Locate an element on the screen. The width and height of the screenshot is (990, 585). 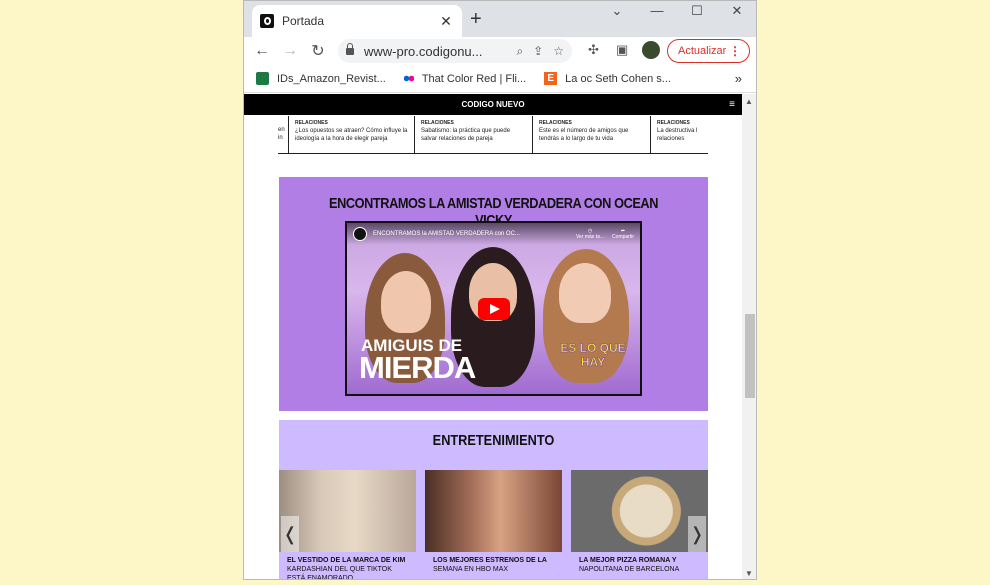
address-bar: www-pro.codigonu... ⌕ ⇪ ☆ is located at coordinates (455, 51).